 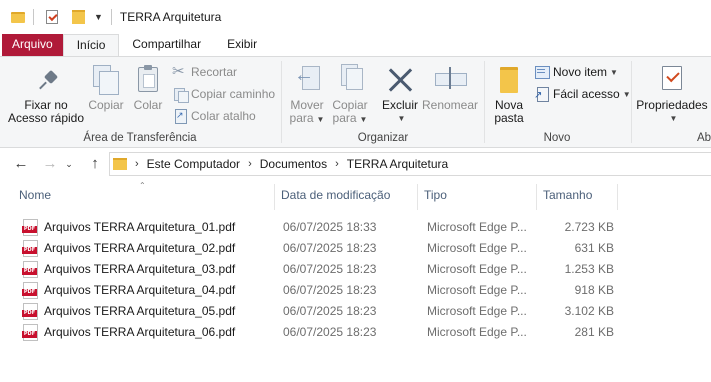 What do you see at coordinates (589, 311) in the screenshot?
I see `file-size: 3.102 KB` at bounding box center [589, 311].